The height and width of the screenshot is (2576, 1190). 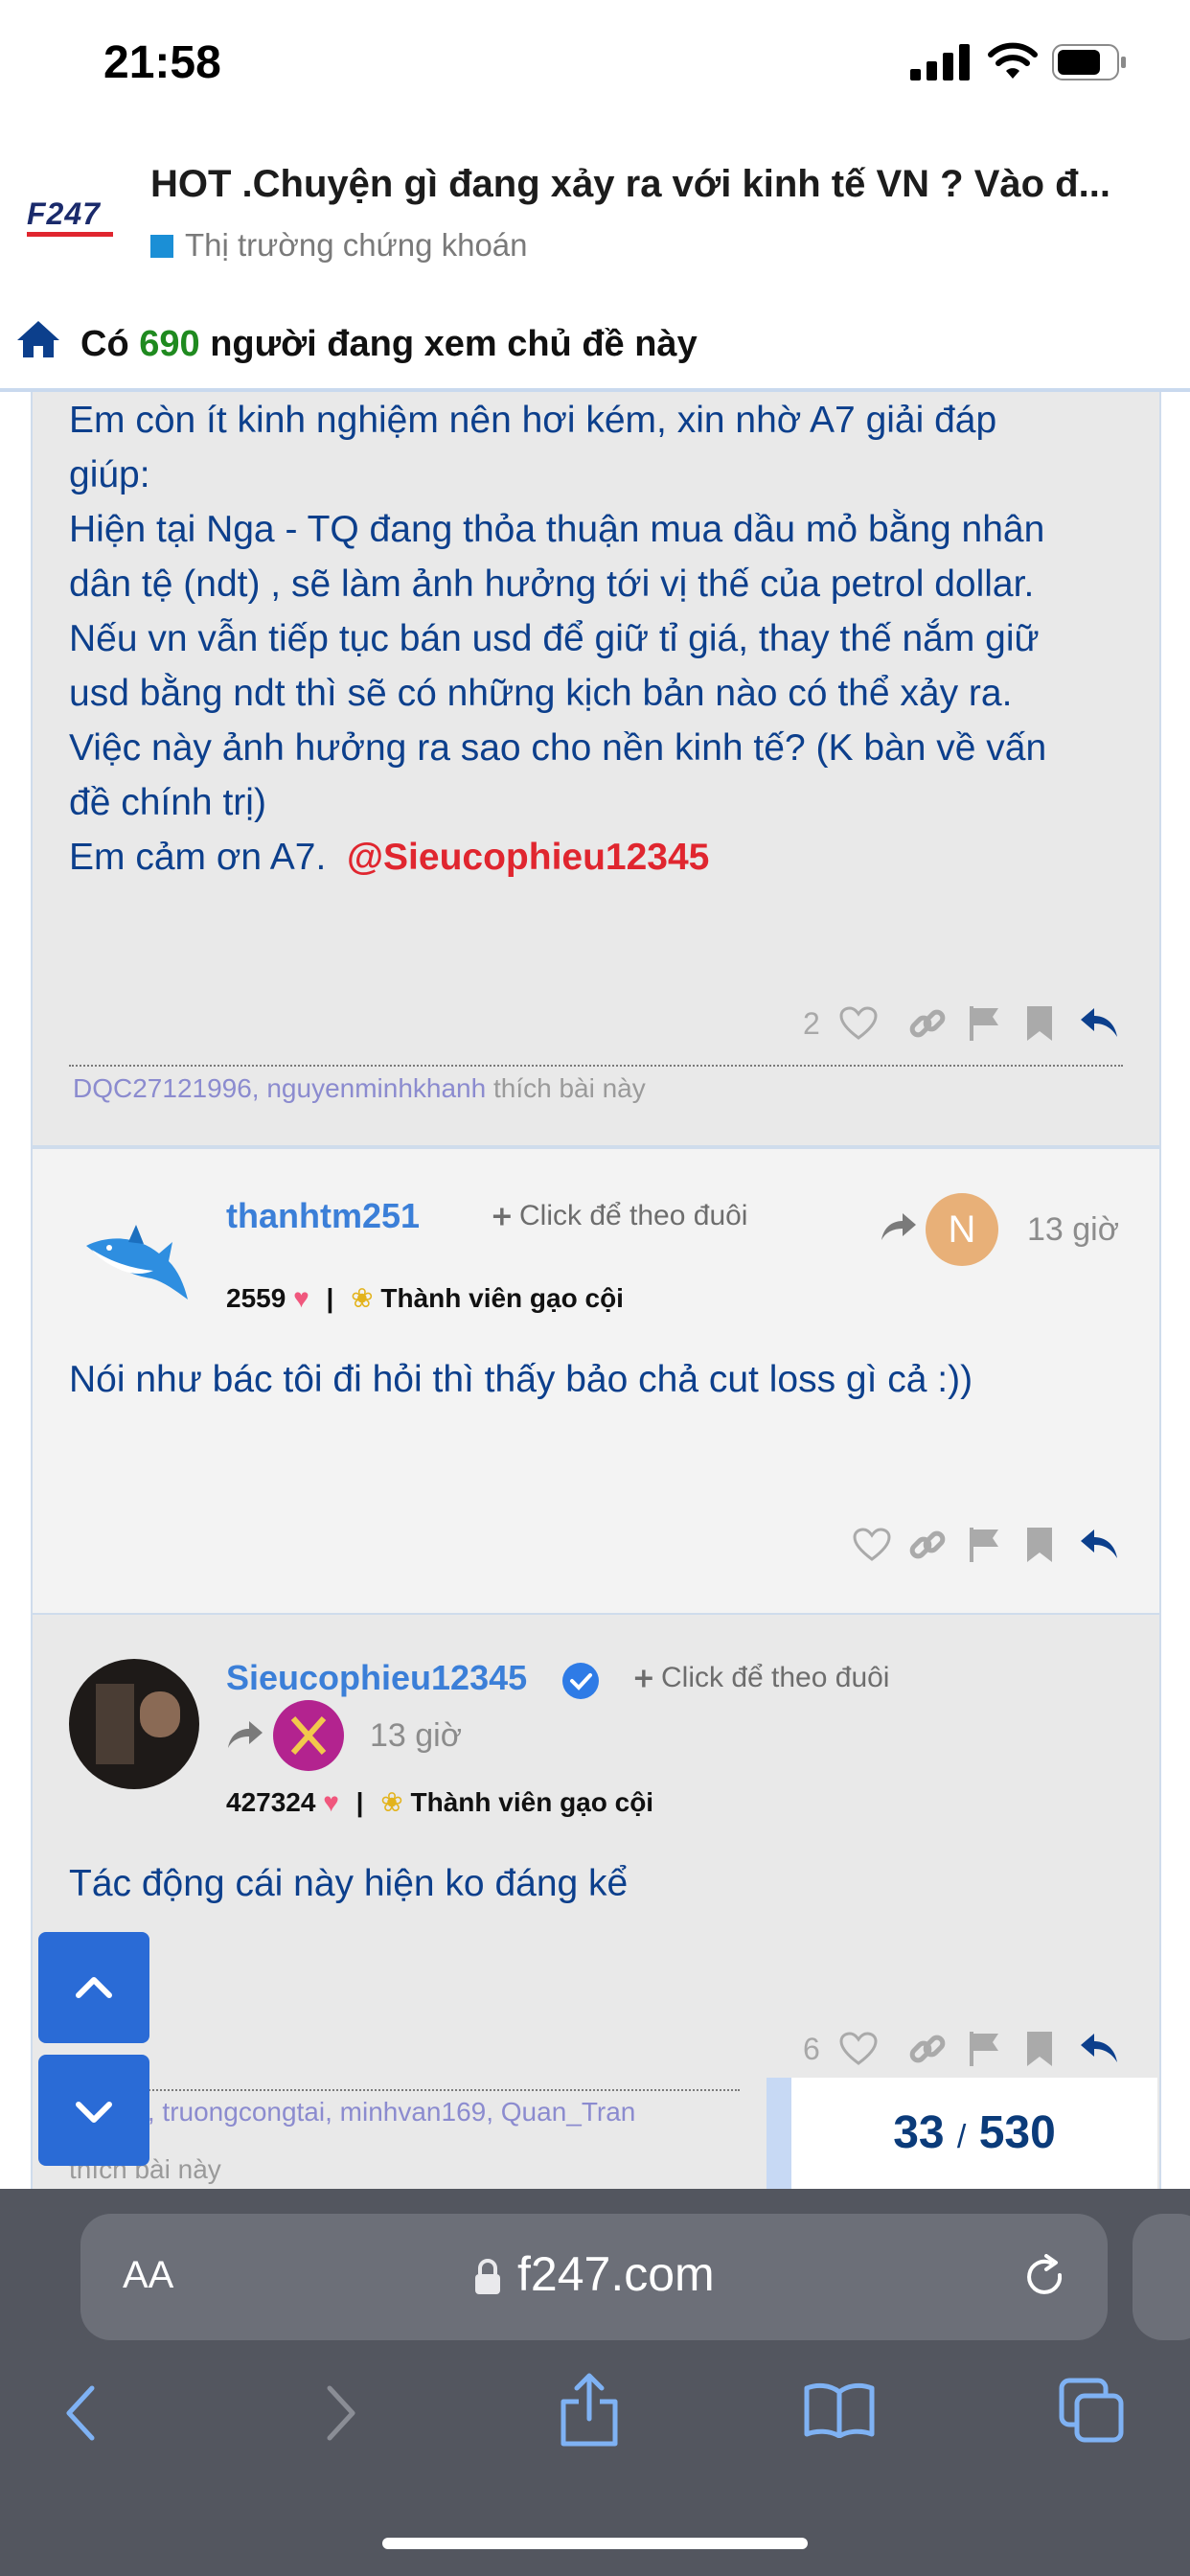 What do you see at coordinates (109, 474) in the screenshot?
I see `post-1-line: giúp:` at bounding box center [109, 474].